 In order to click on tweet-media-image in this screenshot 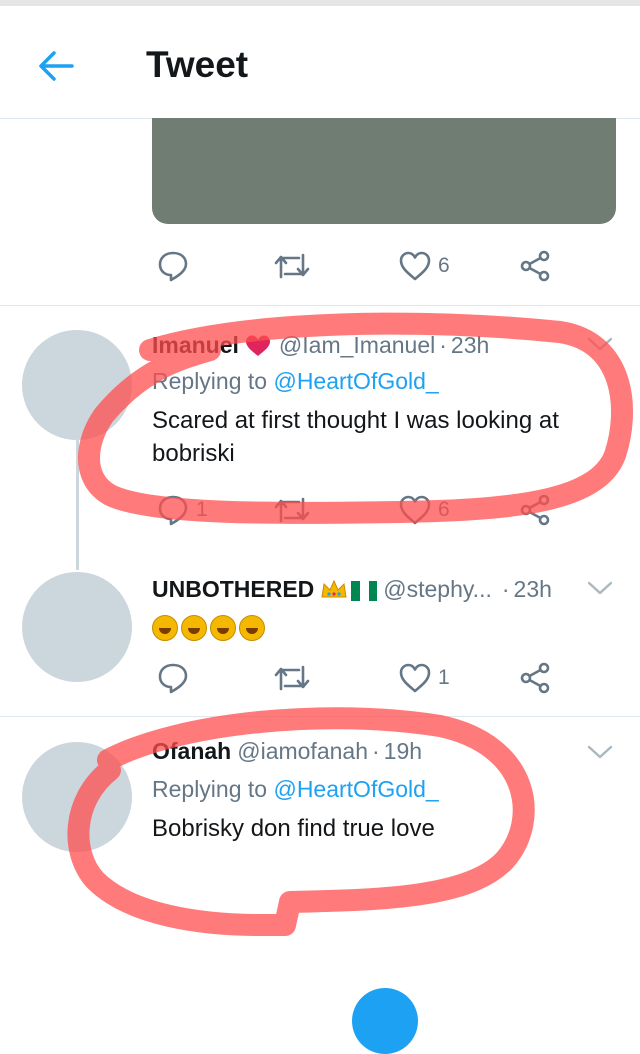, I will do `click(384, 171)`.